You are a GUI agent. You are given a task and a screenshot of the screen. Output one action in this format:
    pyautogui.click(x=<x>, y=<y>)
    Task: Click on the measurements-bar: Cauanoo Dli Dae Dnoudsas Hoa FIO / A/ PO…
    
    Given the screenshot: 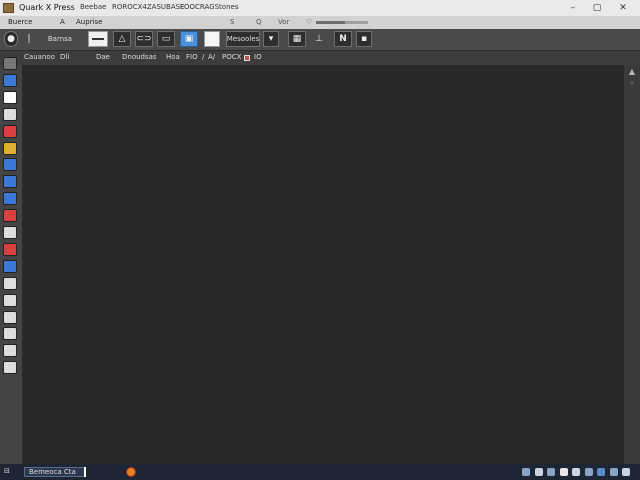 What is the action you would take?
    pyautogui.click(x=320, y=58)
    